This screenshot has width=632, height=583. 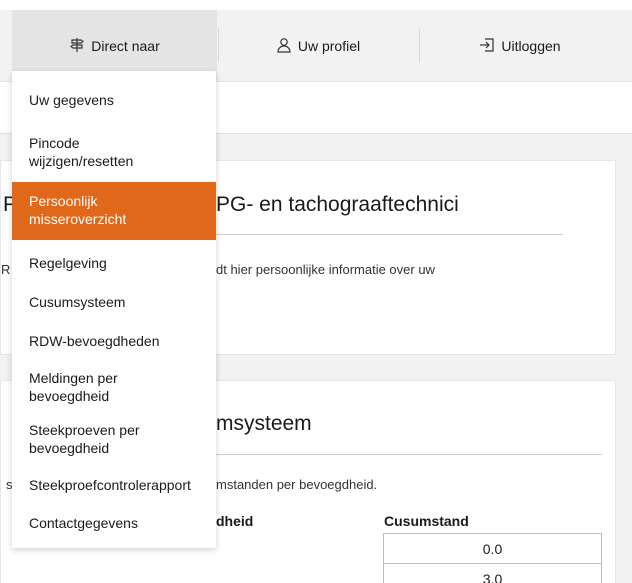 I want to click on uw-profiel-link: Uw profiel, so click(x=318, y=46).